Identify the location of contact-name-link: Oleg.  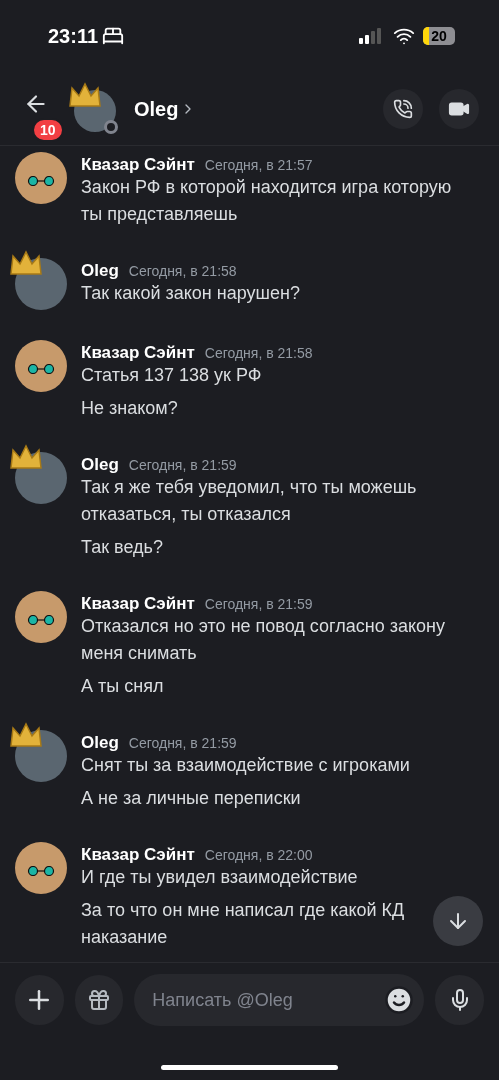
(165, 108).